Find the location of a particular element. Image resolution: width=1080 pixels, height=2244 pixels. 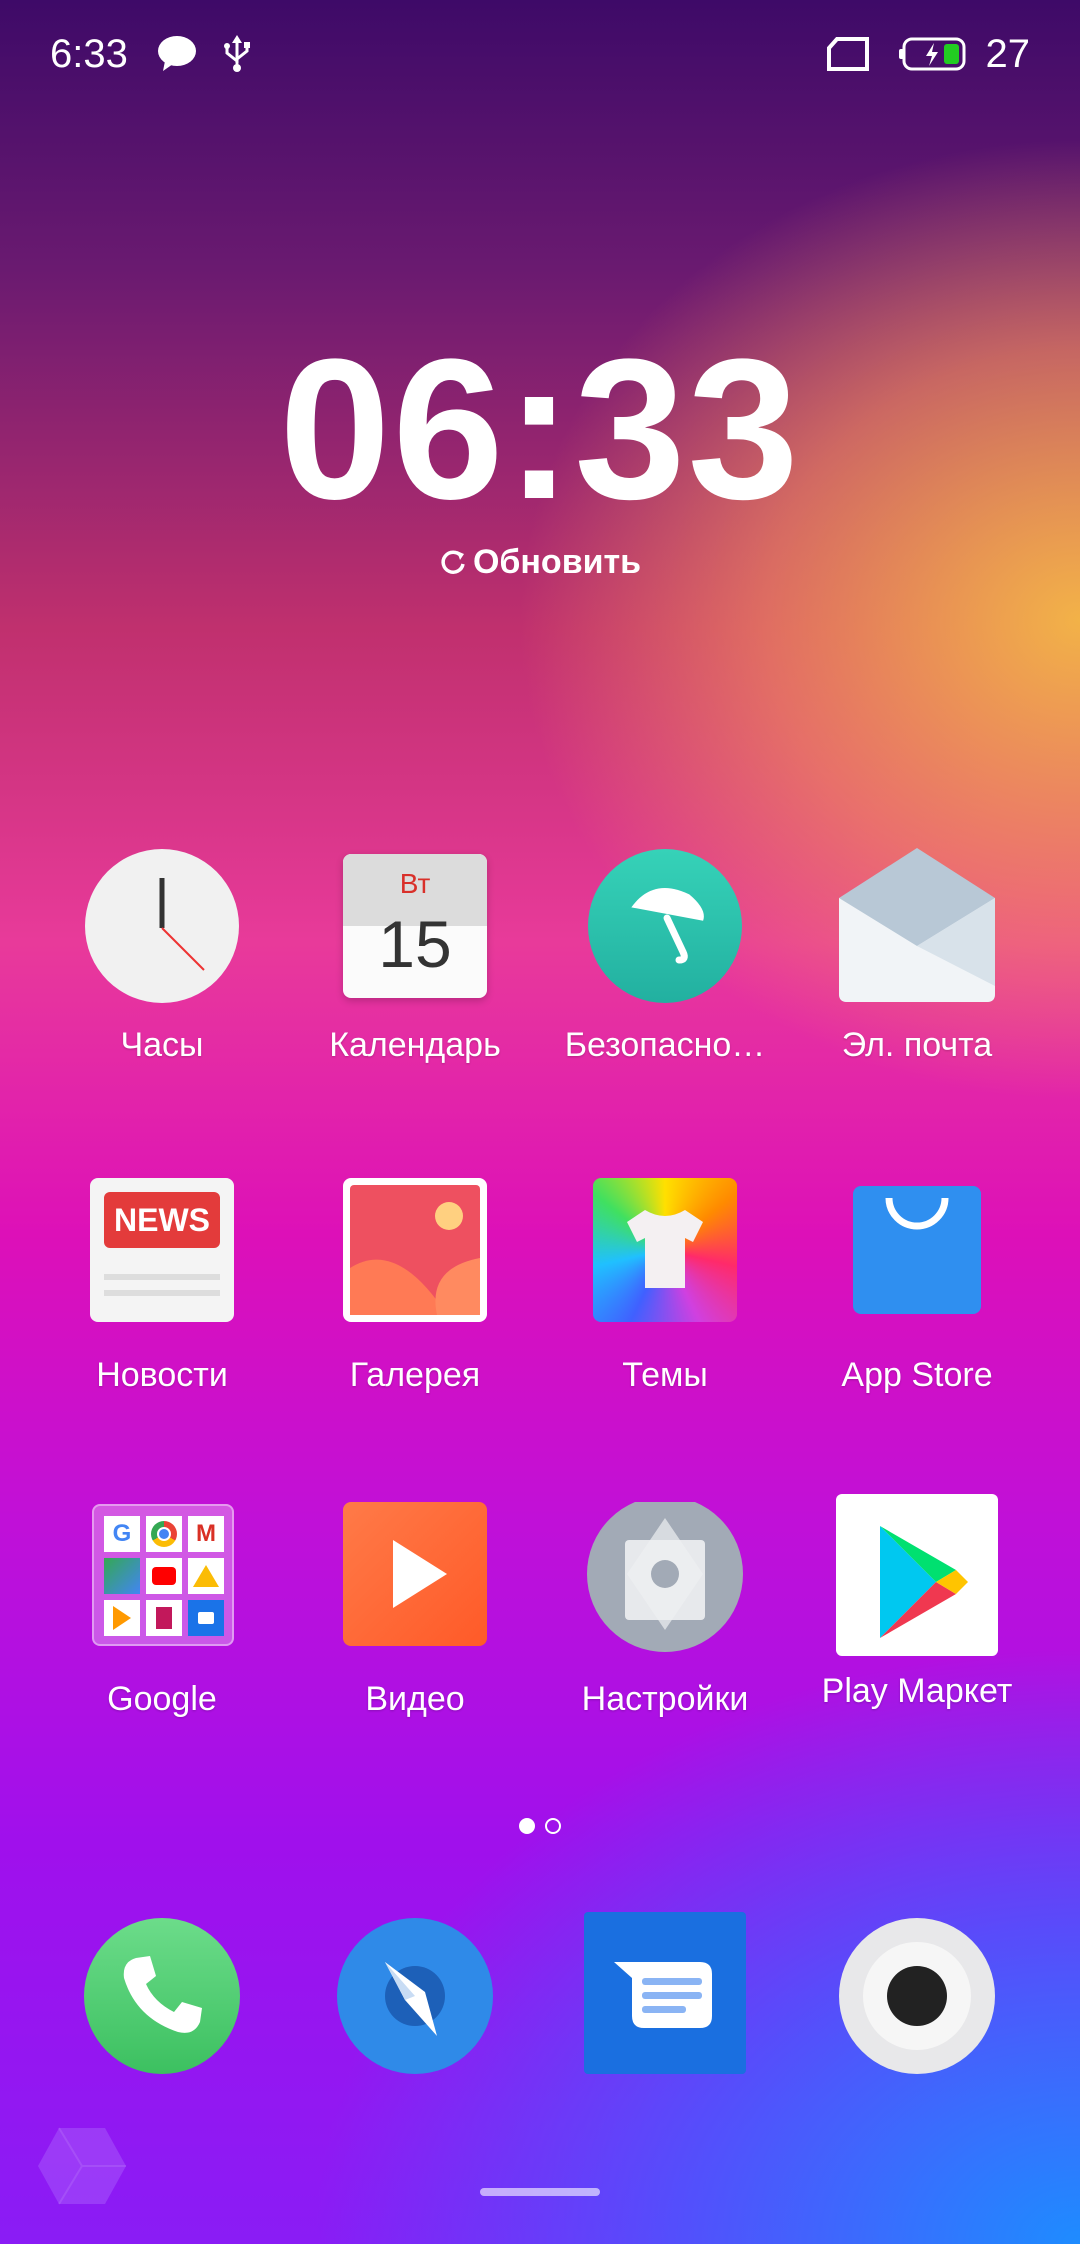

dock-camera is located at coordinates (917, 1996).